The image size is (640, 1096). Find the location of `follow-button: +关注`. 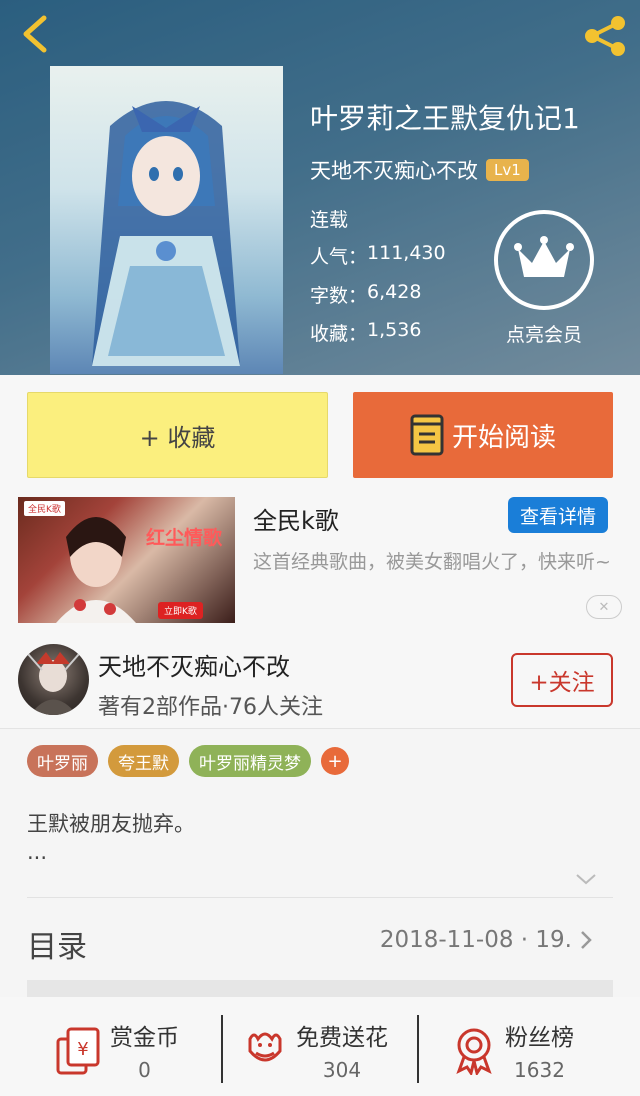

follow-button: +关注 is located at coordinates (562, 680).